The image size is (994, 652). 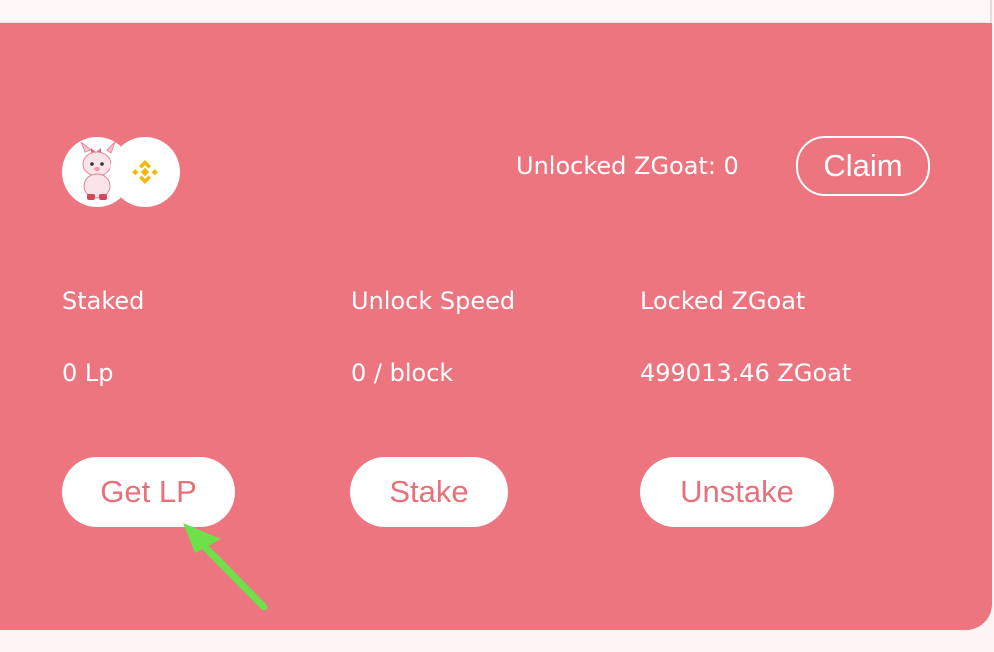 What do you see at coordinates (88, 373) in the screenshot?
I see `staked-value: 0 Lp` at bounding box center [88, 373].